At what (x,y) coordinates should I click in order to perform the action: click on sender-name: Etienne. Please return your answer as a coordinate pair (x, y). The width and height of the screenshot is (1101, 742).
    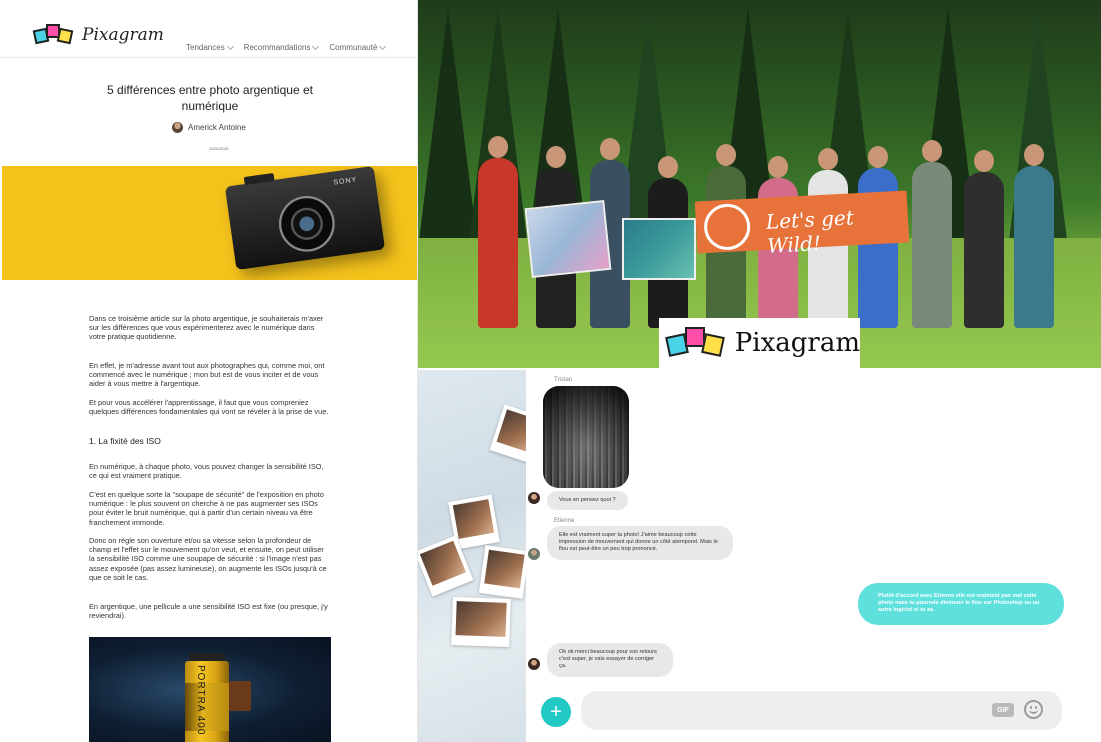
    Looking at the image, I should click on (564, 521).